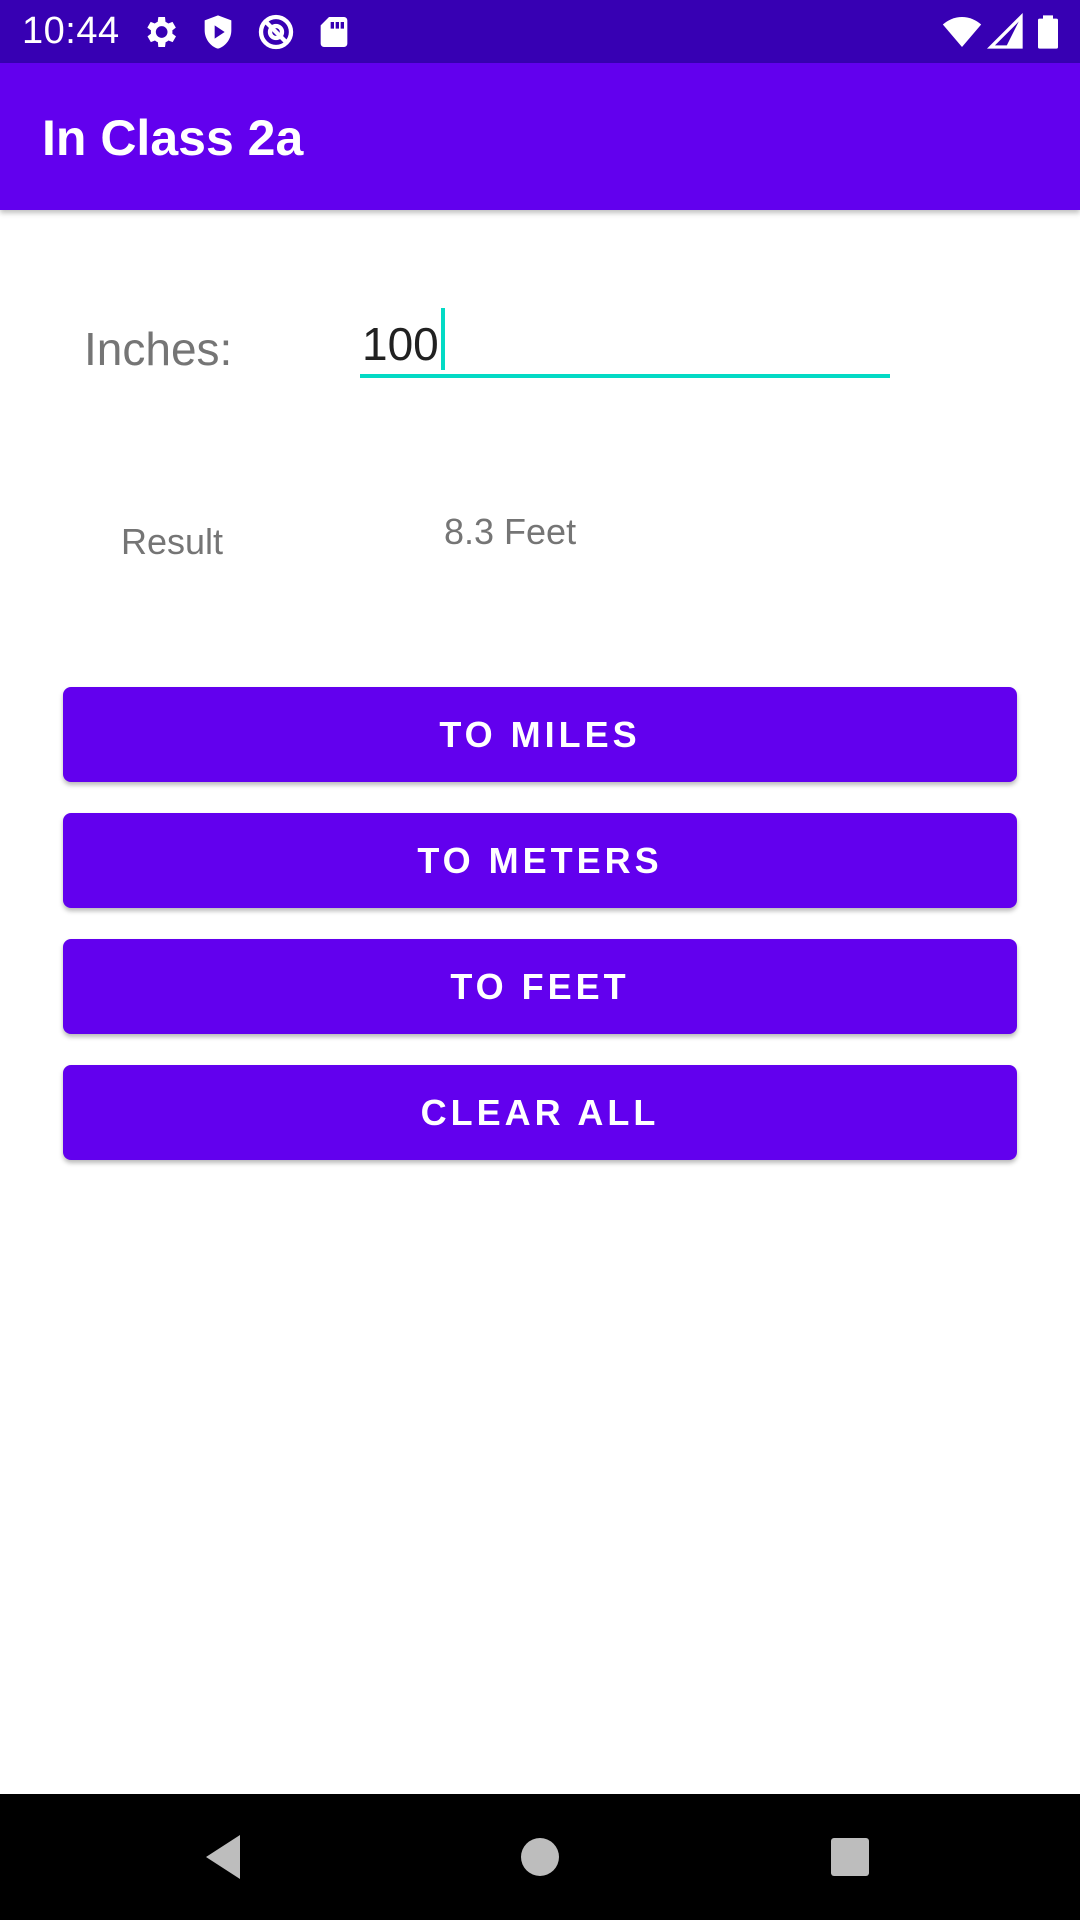  I want to click on to-feet-button-label: TO FEET, so click(540, 986).